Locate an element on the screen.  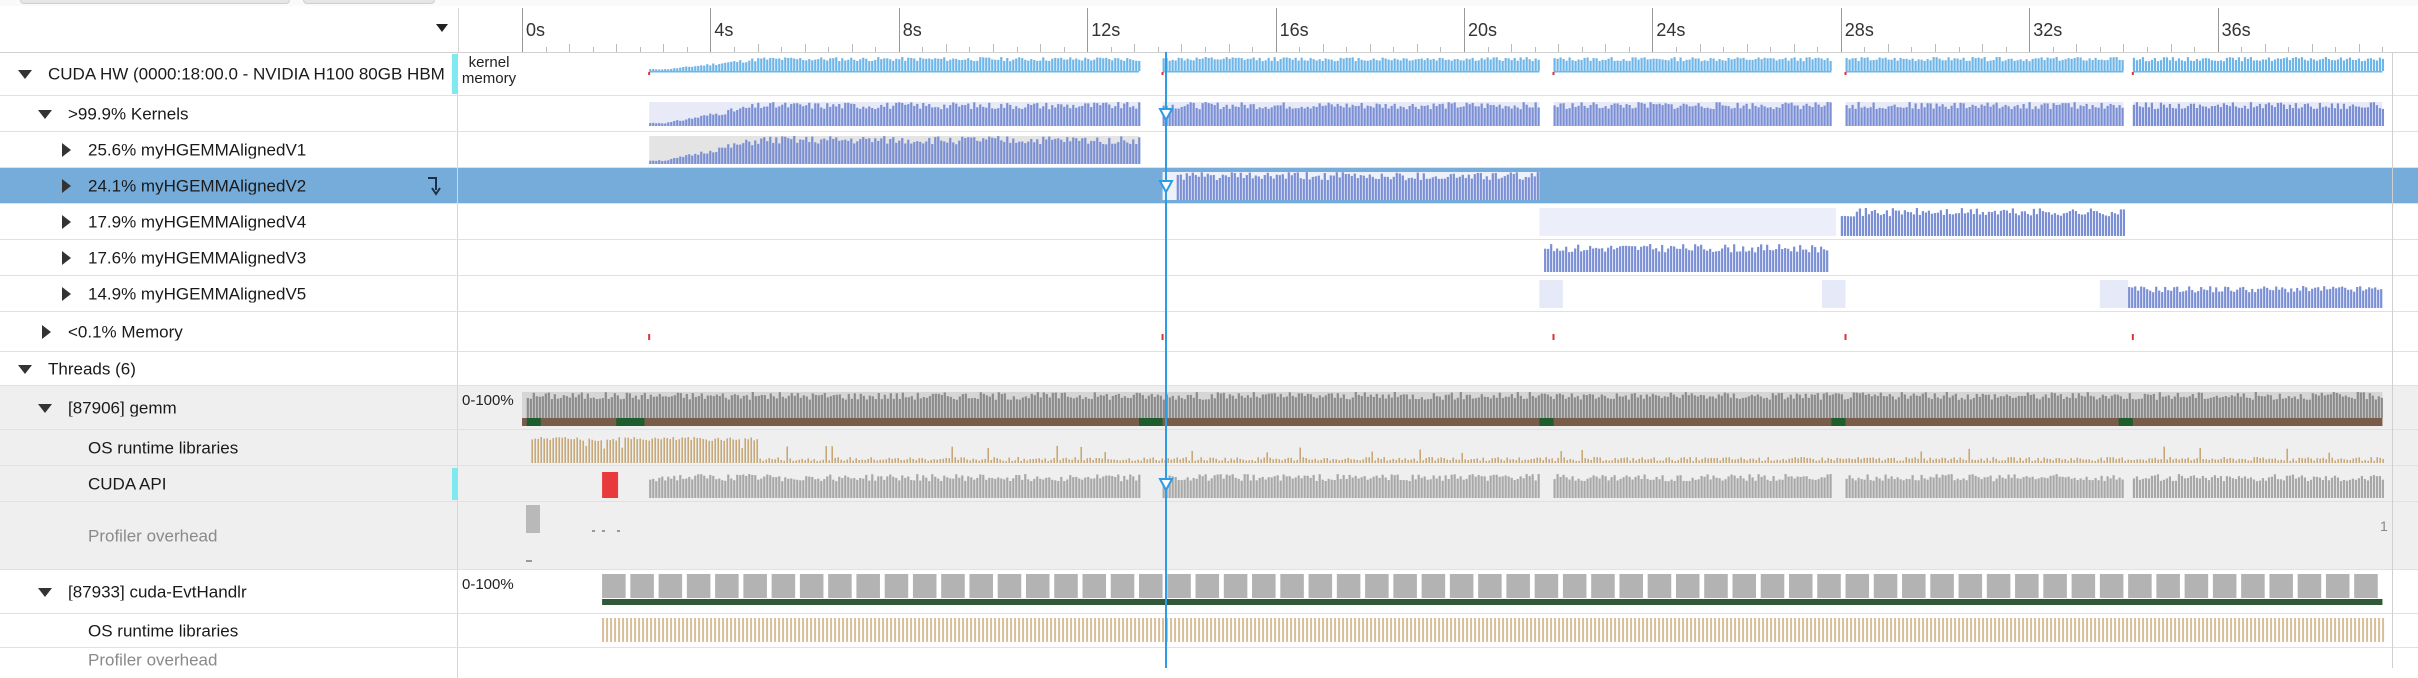
kernel-v5-track is located at coordinates (1457, 294).